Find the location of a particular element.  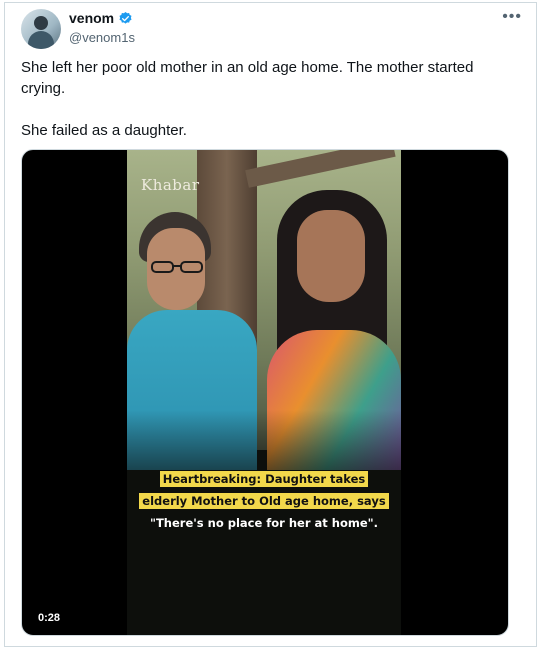

avatar-head-shape is located at coordinates (41, 23).